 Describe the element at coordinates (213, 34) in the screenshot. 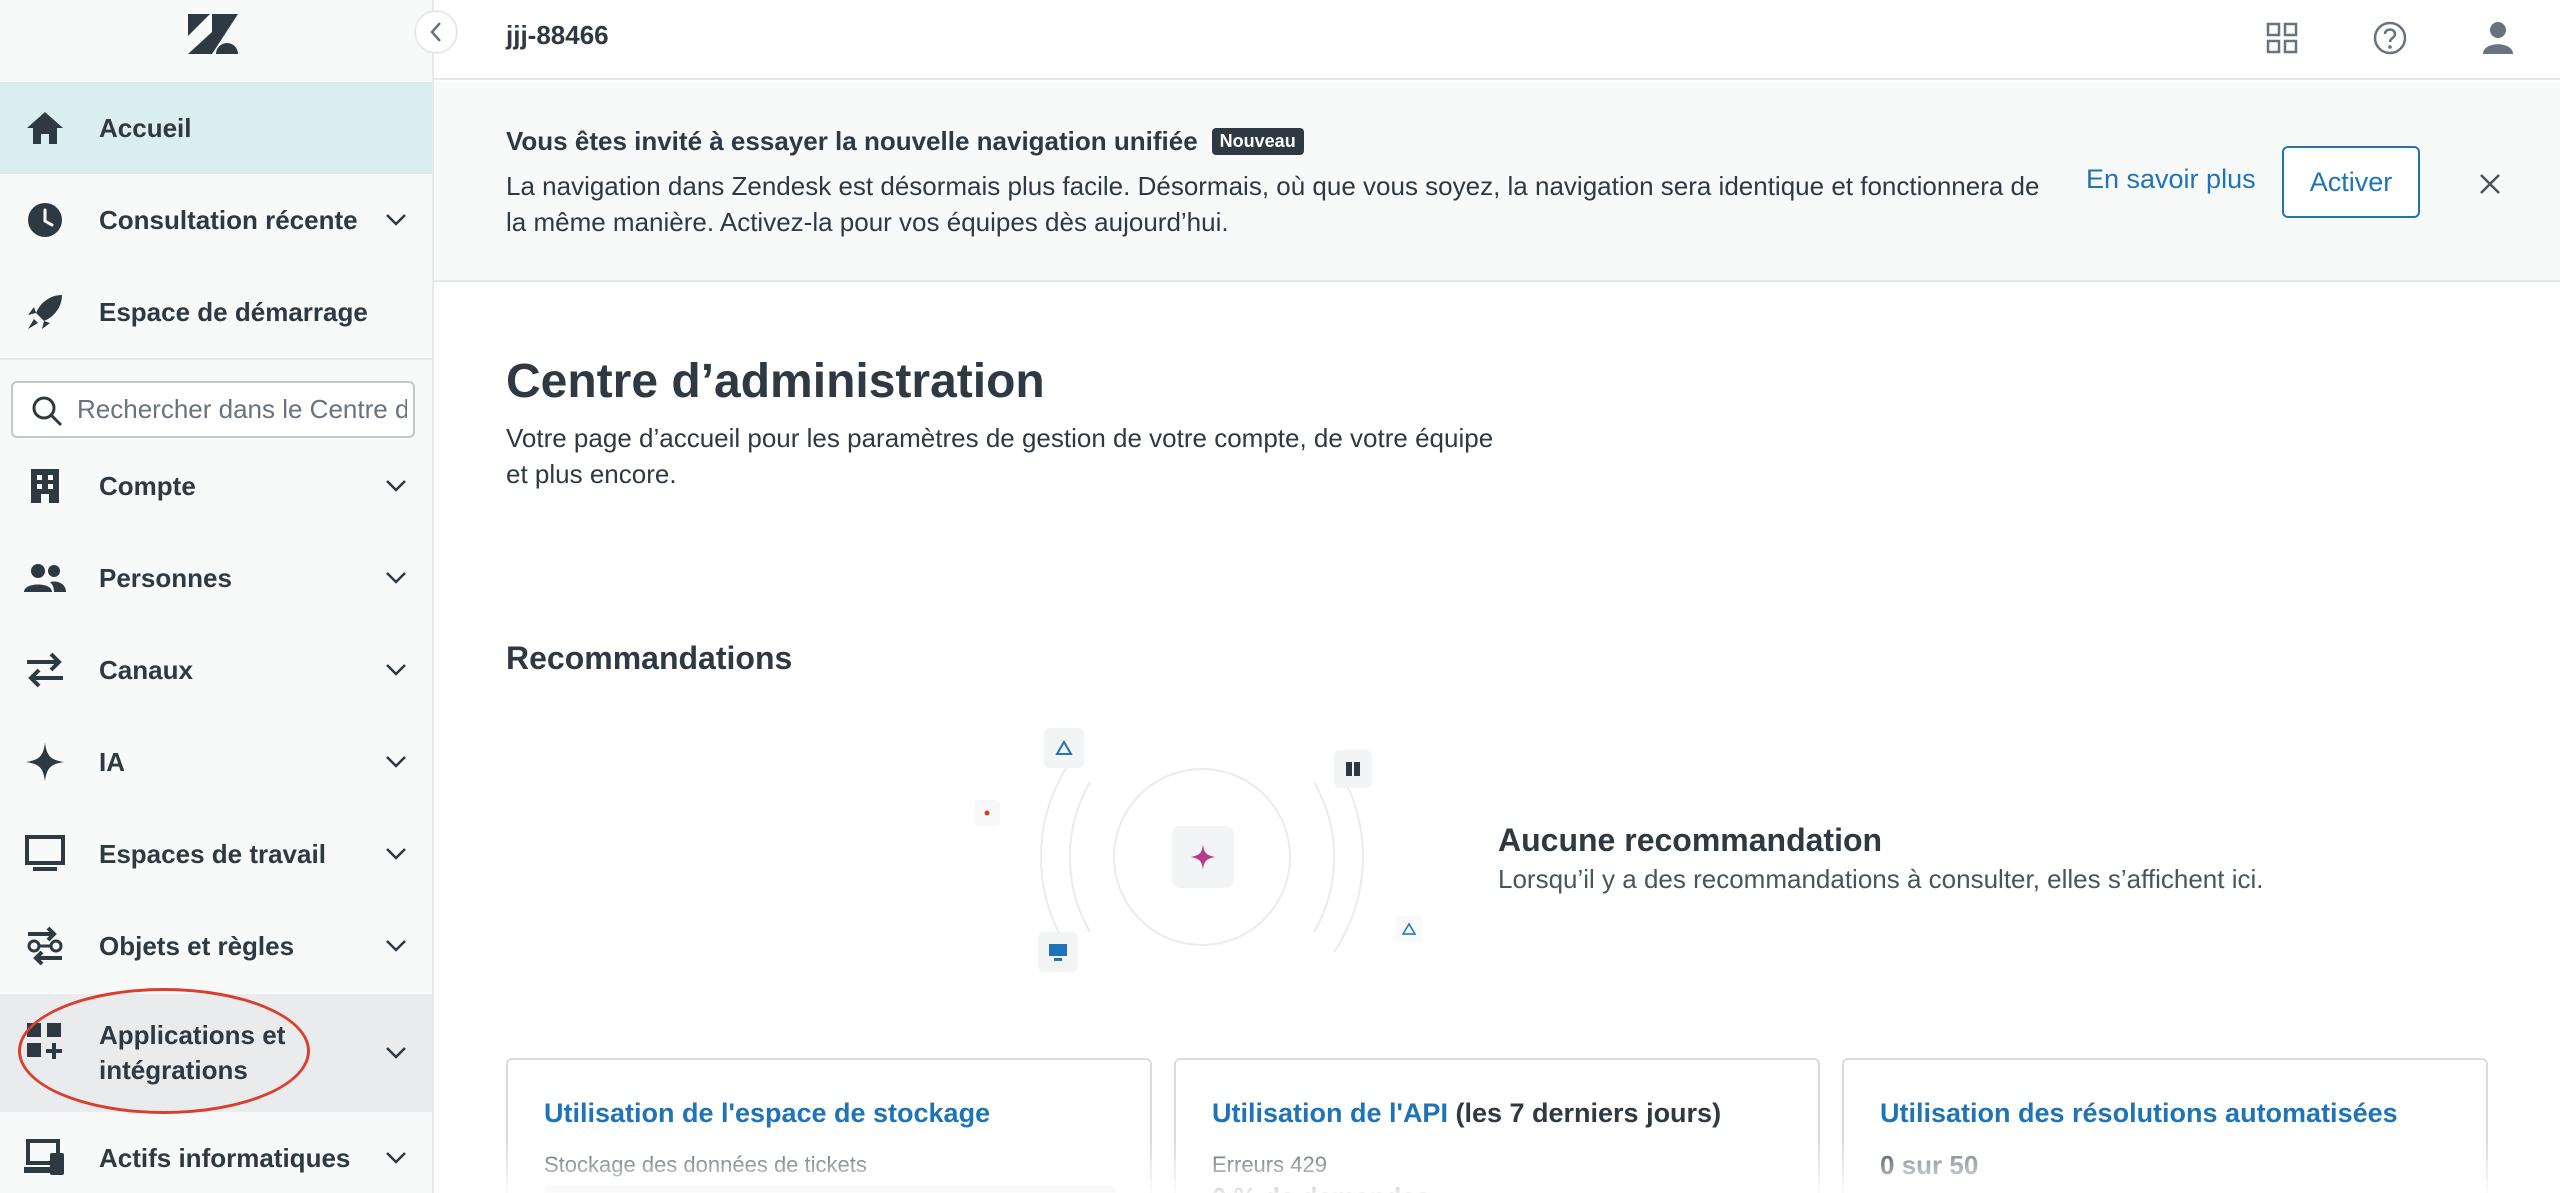

I see `zendesk-logo-icon` at that location.